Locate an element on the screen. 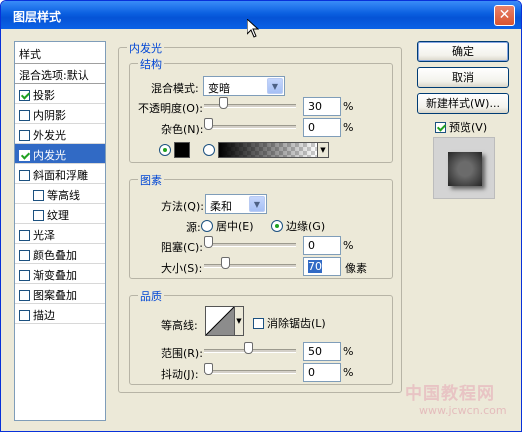  source-edge-option: 边缘(G) is located at coordinates (298, 226).